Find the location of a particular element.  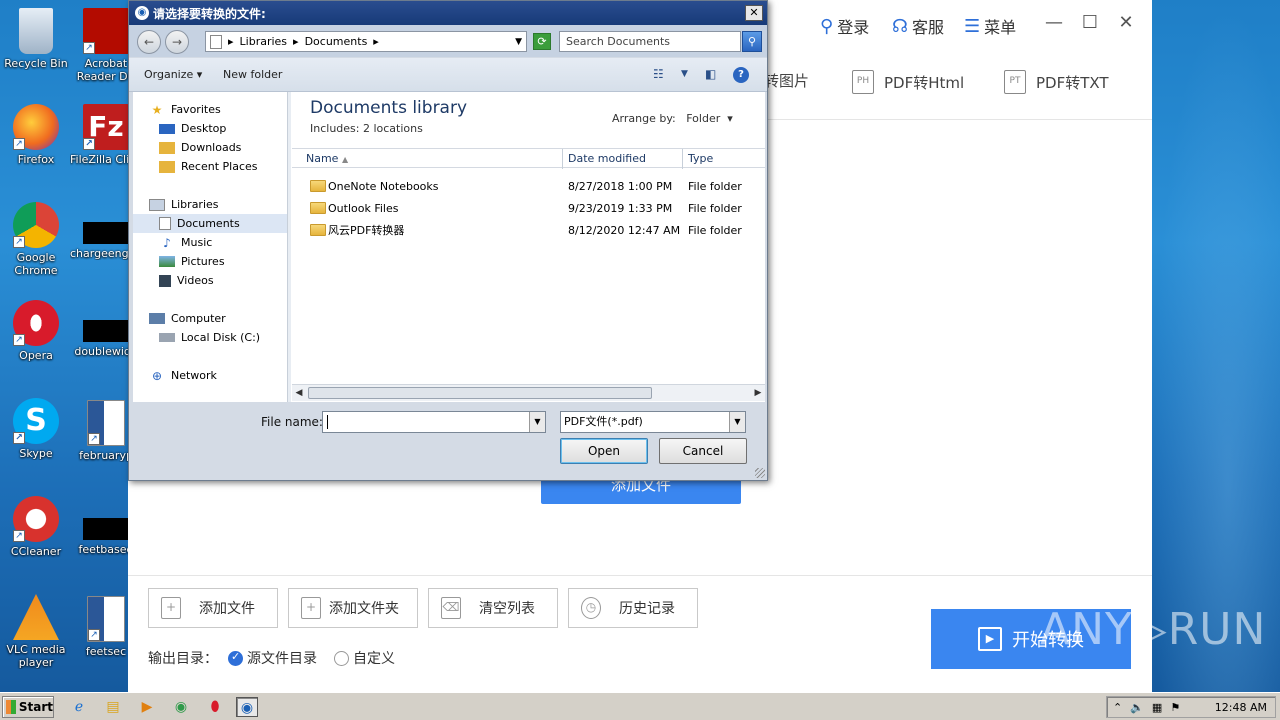

breadcrumb-libraries: Libraries is located at coordinates (264, 41).